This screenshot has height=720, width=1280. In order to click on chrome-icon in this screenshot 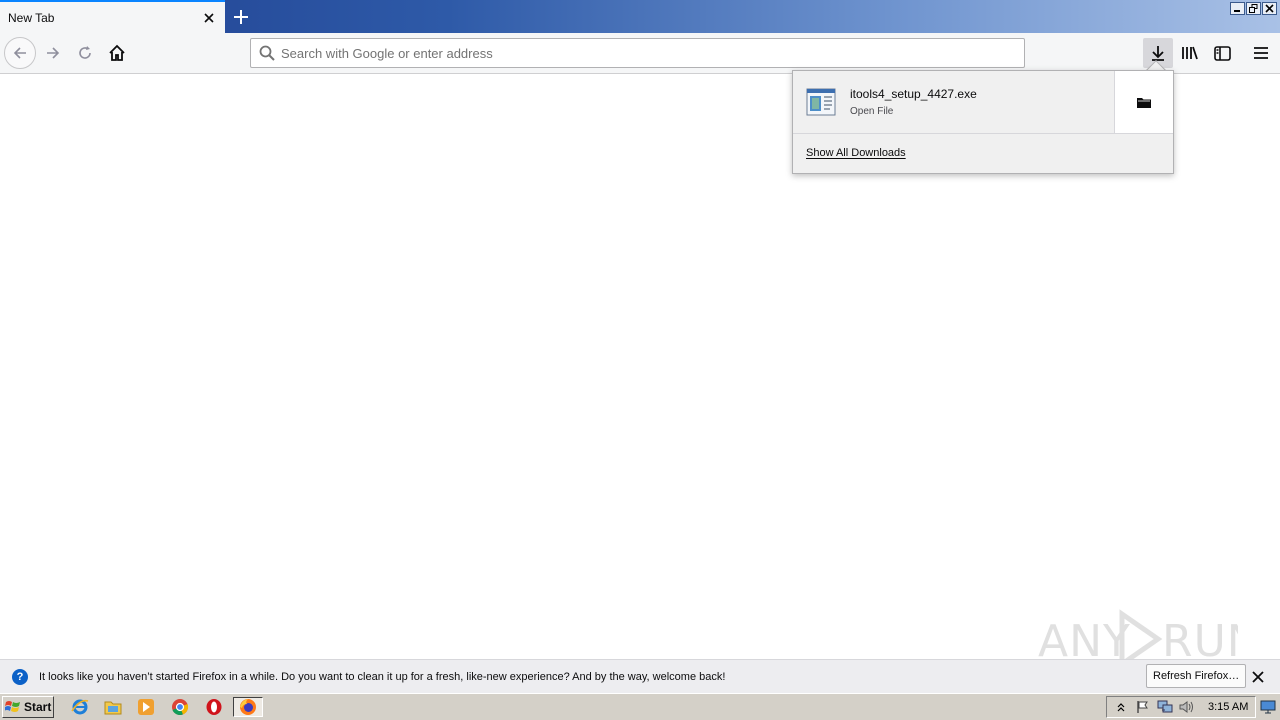, I will do `click(180, 707)`.